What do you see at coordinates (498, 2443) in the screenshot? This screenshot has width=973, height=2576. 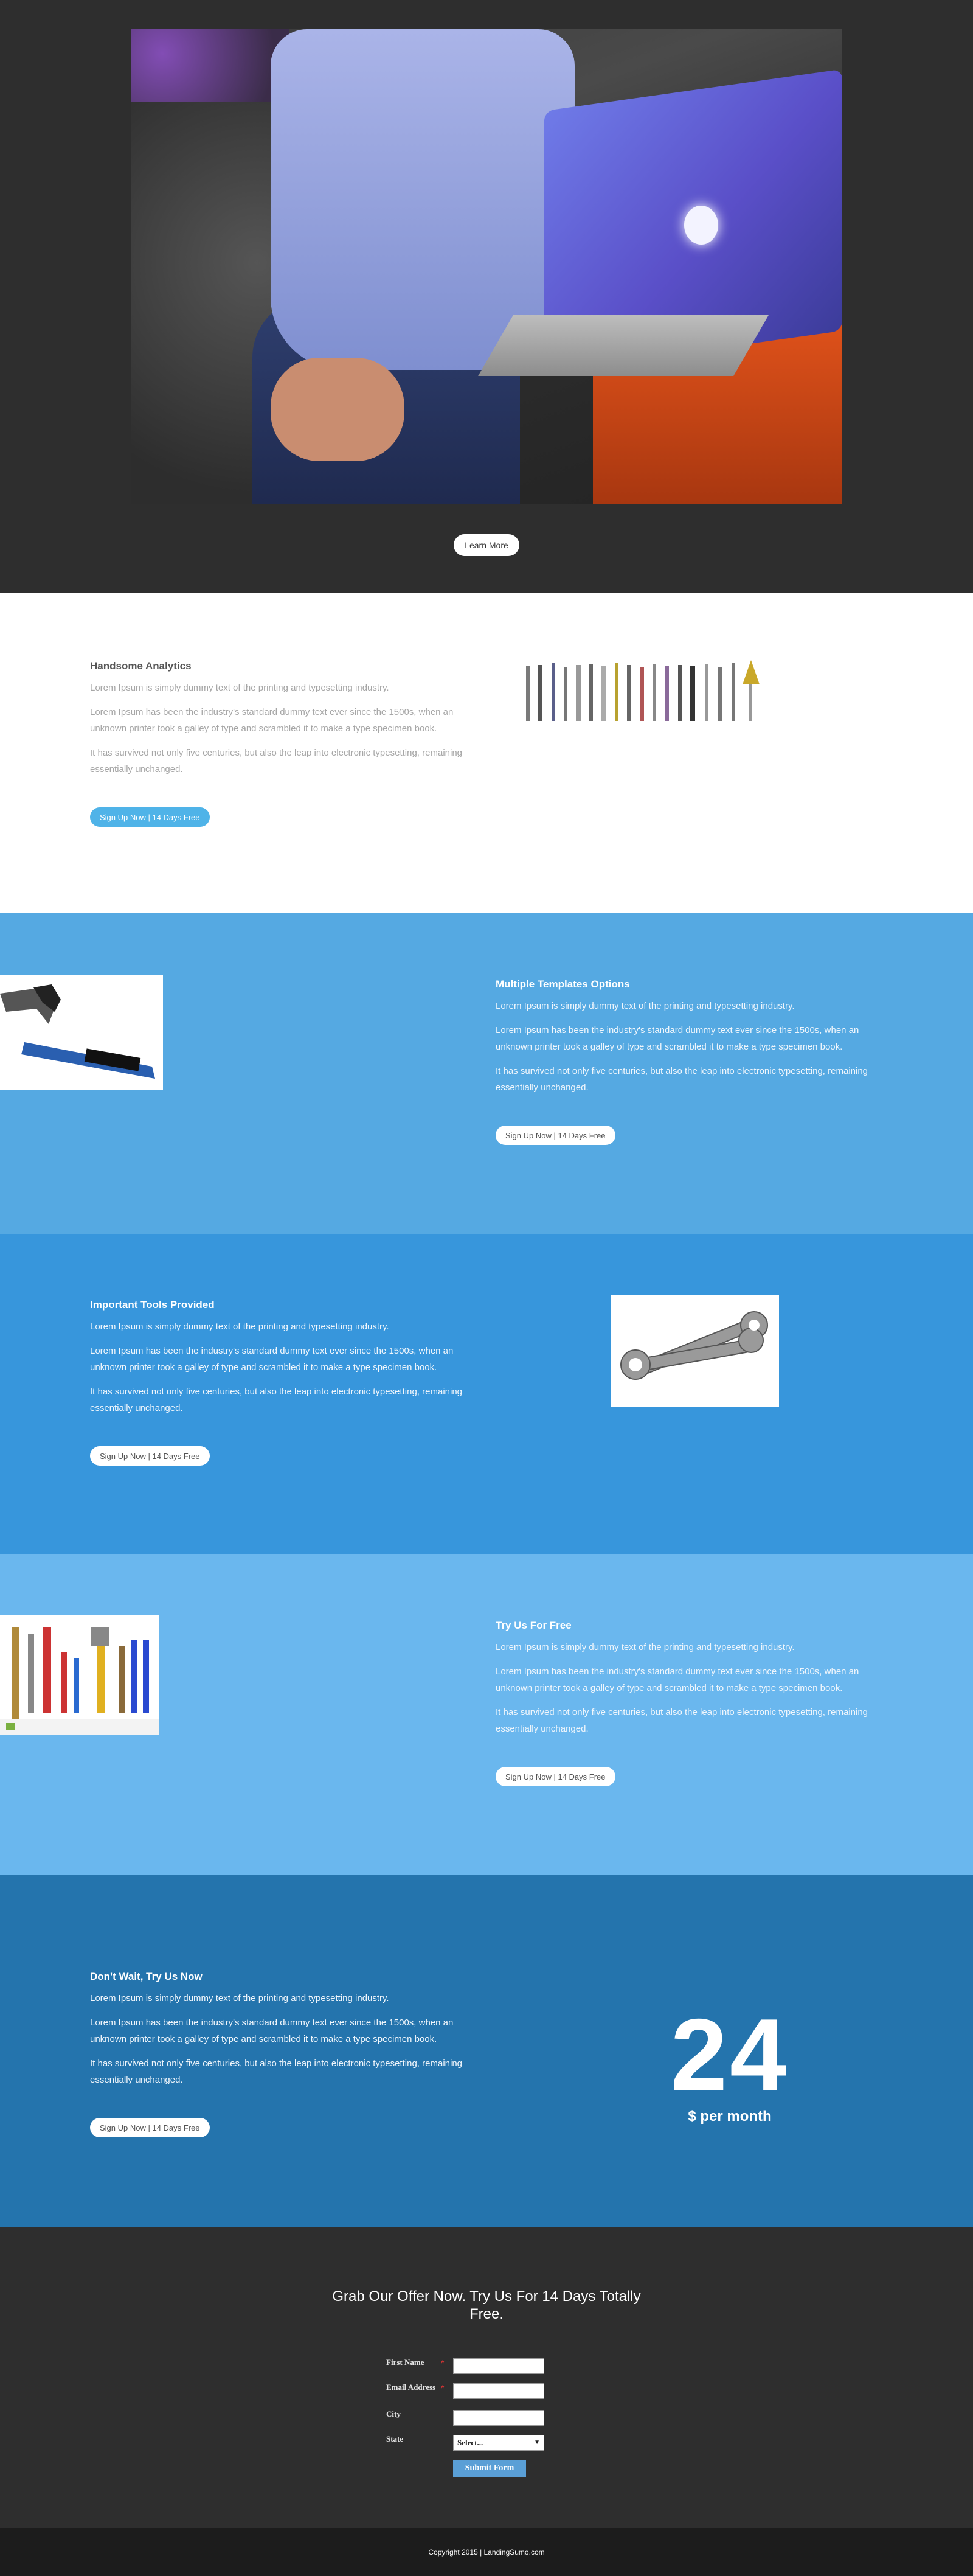 I see `state-select: Select... ▼` at bounding box center [498, 2443].